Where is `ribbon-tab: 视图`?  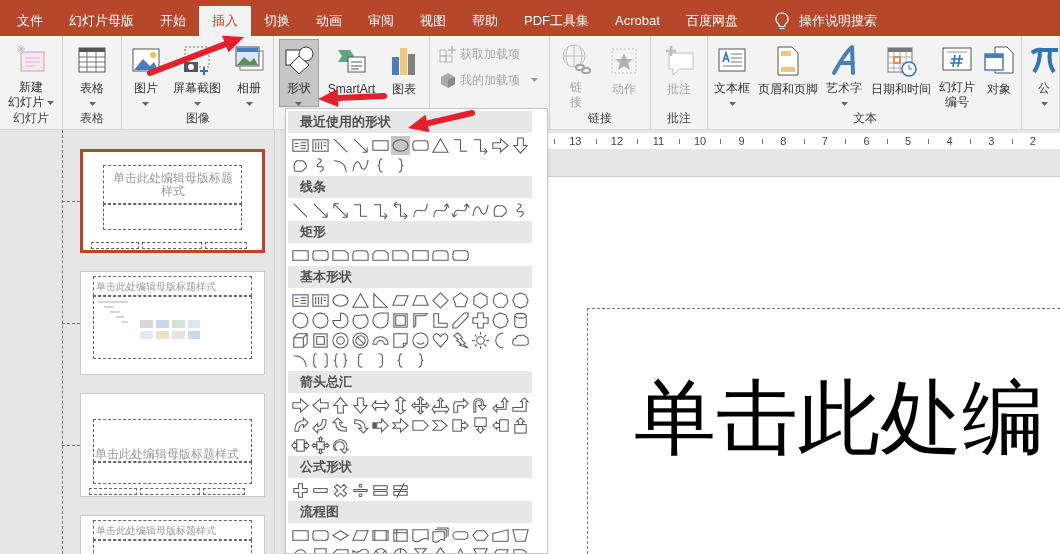
ribbon-tab: 视图 is located at coordinates (433, 21).